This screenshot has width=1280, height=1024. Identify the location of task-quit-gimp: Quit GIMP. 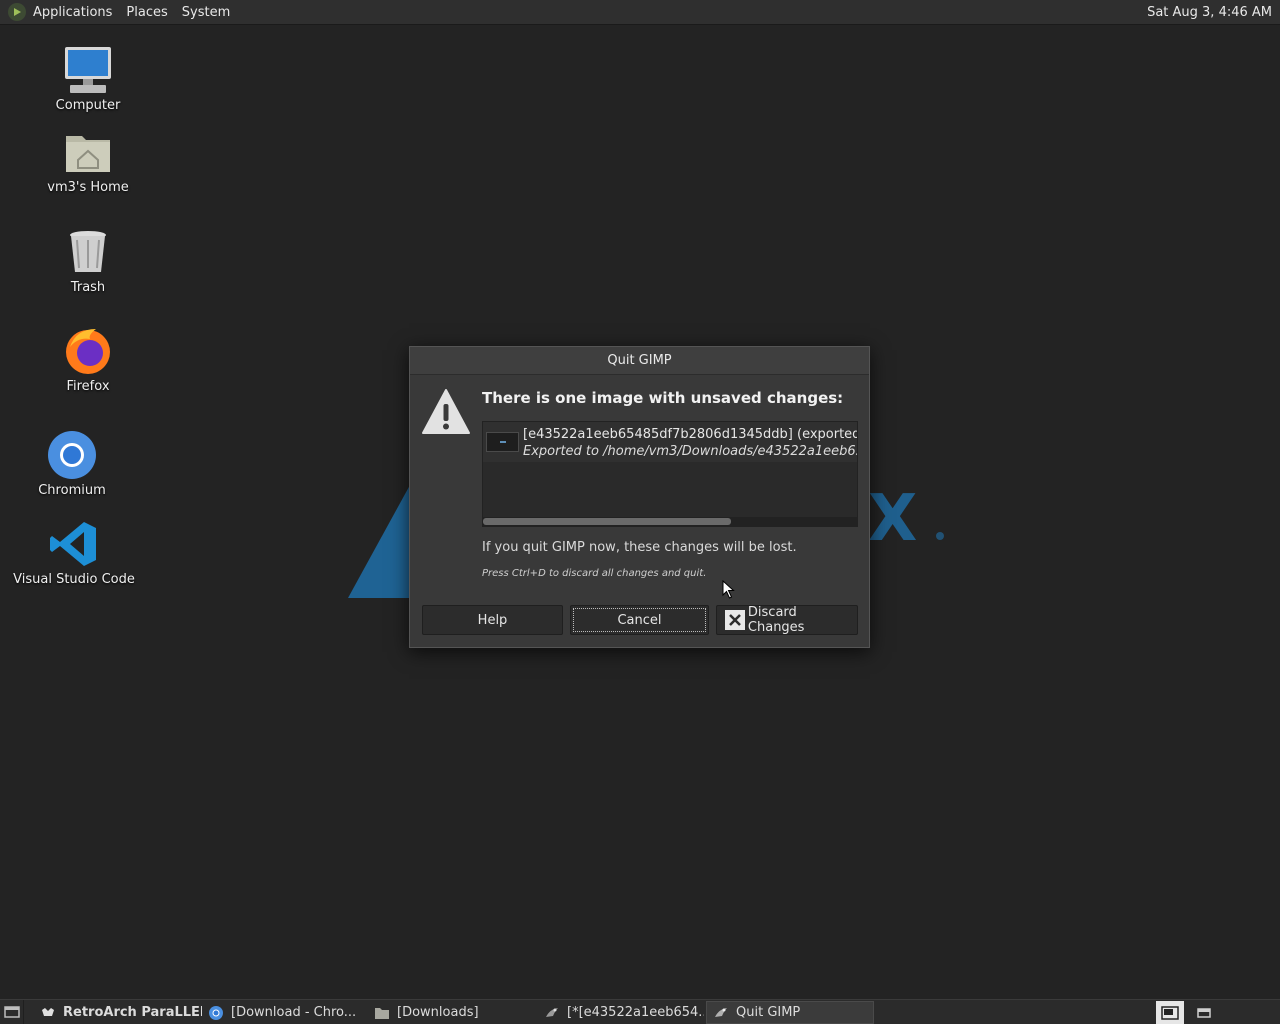
(790, 1012).